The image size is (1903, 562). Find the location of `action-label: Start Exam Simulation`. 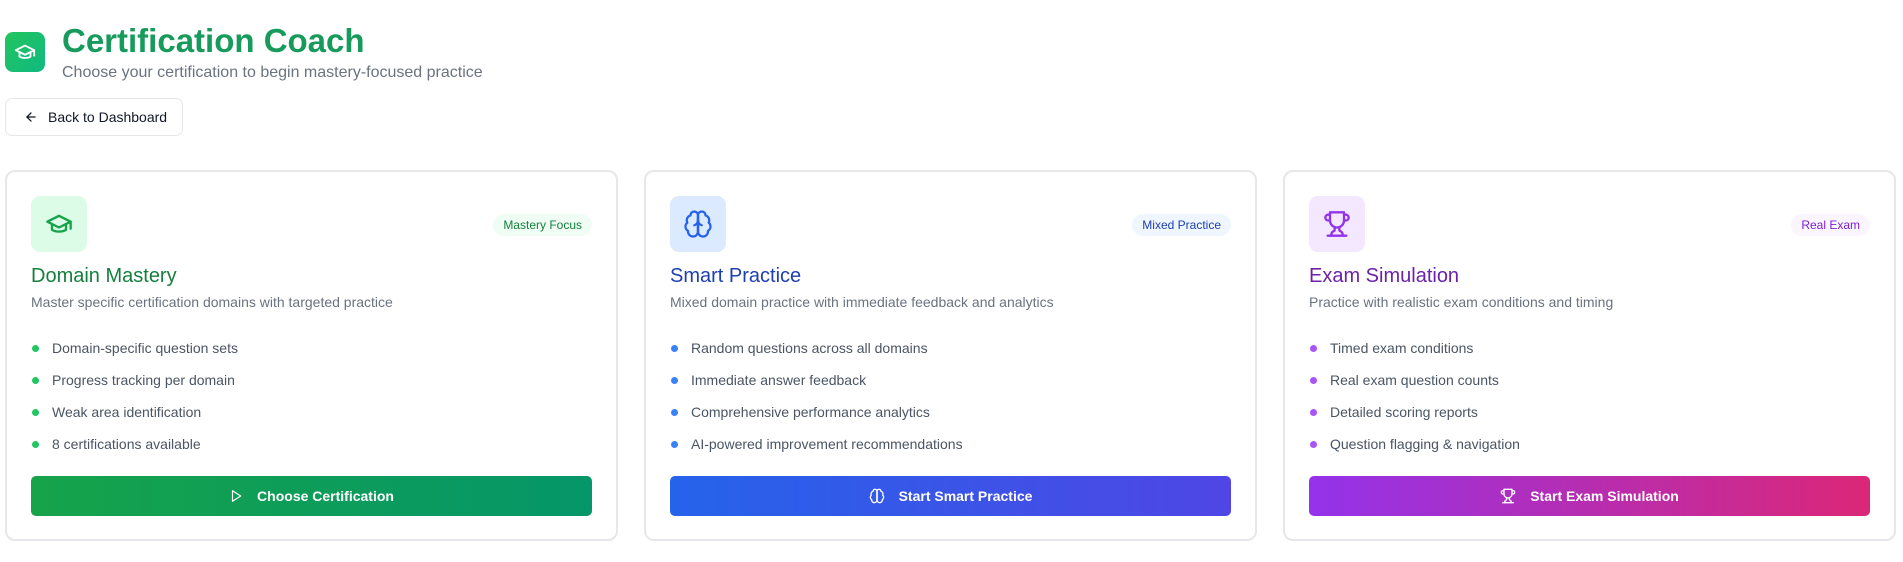

action-label: Start Exam Simulation is located at coordinates (1604, 496).